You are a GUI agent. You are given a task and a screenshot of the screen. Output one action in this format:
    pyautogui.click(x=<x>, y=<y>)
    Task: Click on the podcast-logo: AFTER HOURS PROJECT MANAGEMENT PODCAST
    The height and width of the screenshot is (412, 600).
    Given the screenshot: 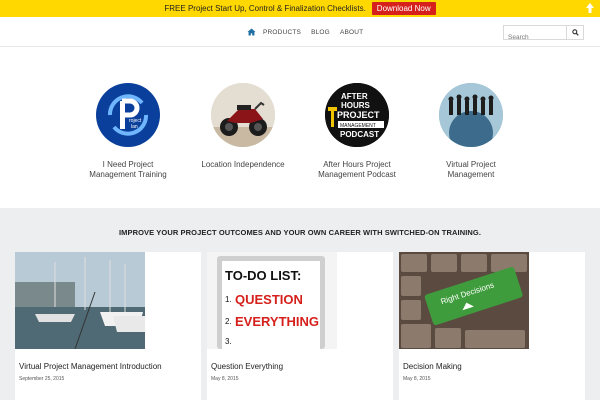 What is the action you would take?
    pyautogui.click(x=357, y=115)
    